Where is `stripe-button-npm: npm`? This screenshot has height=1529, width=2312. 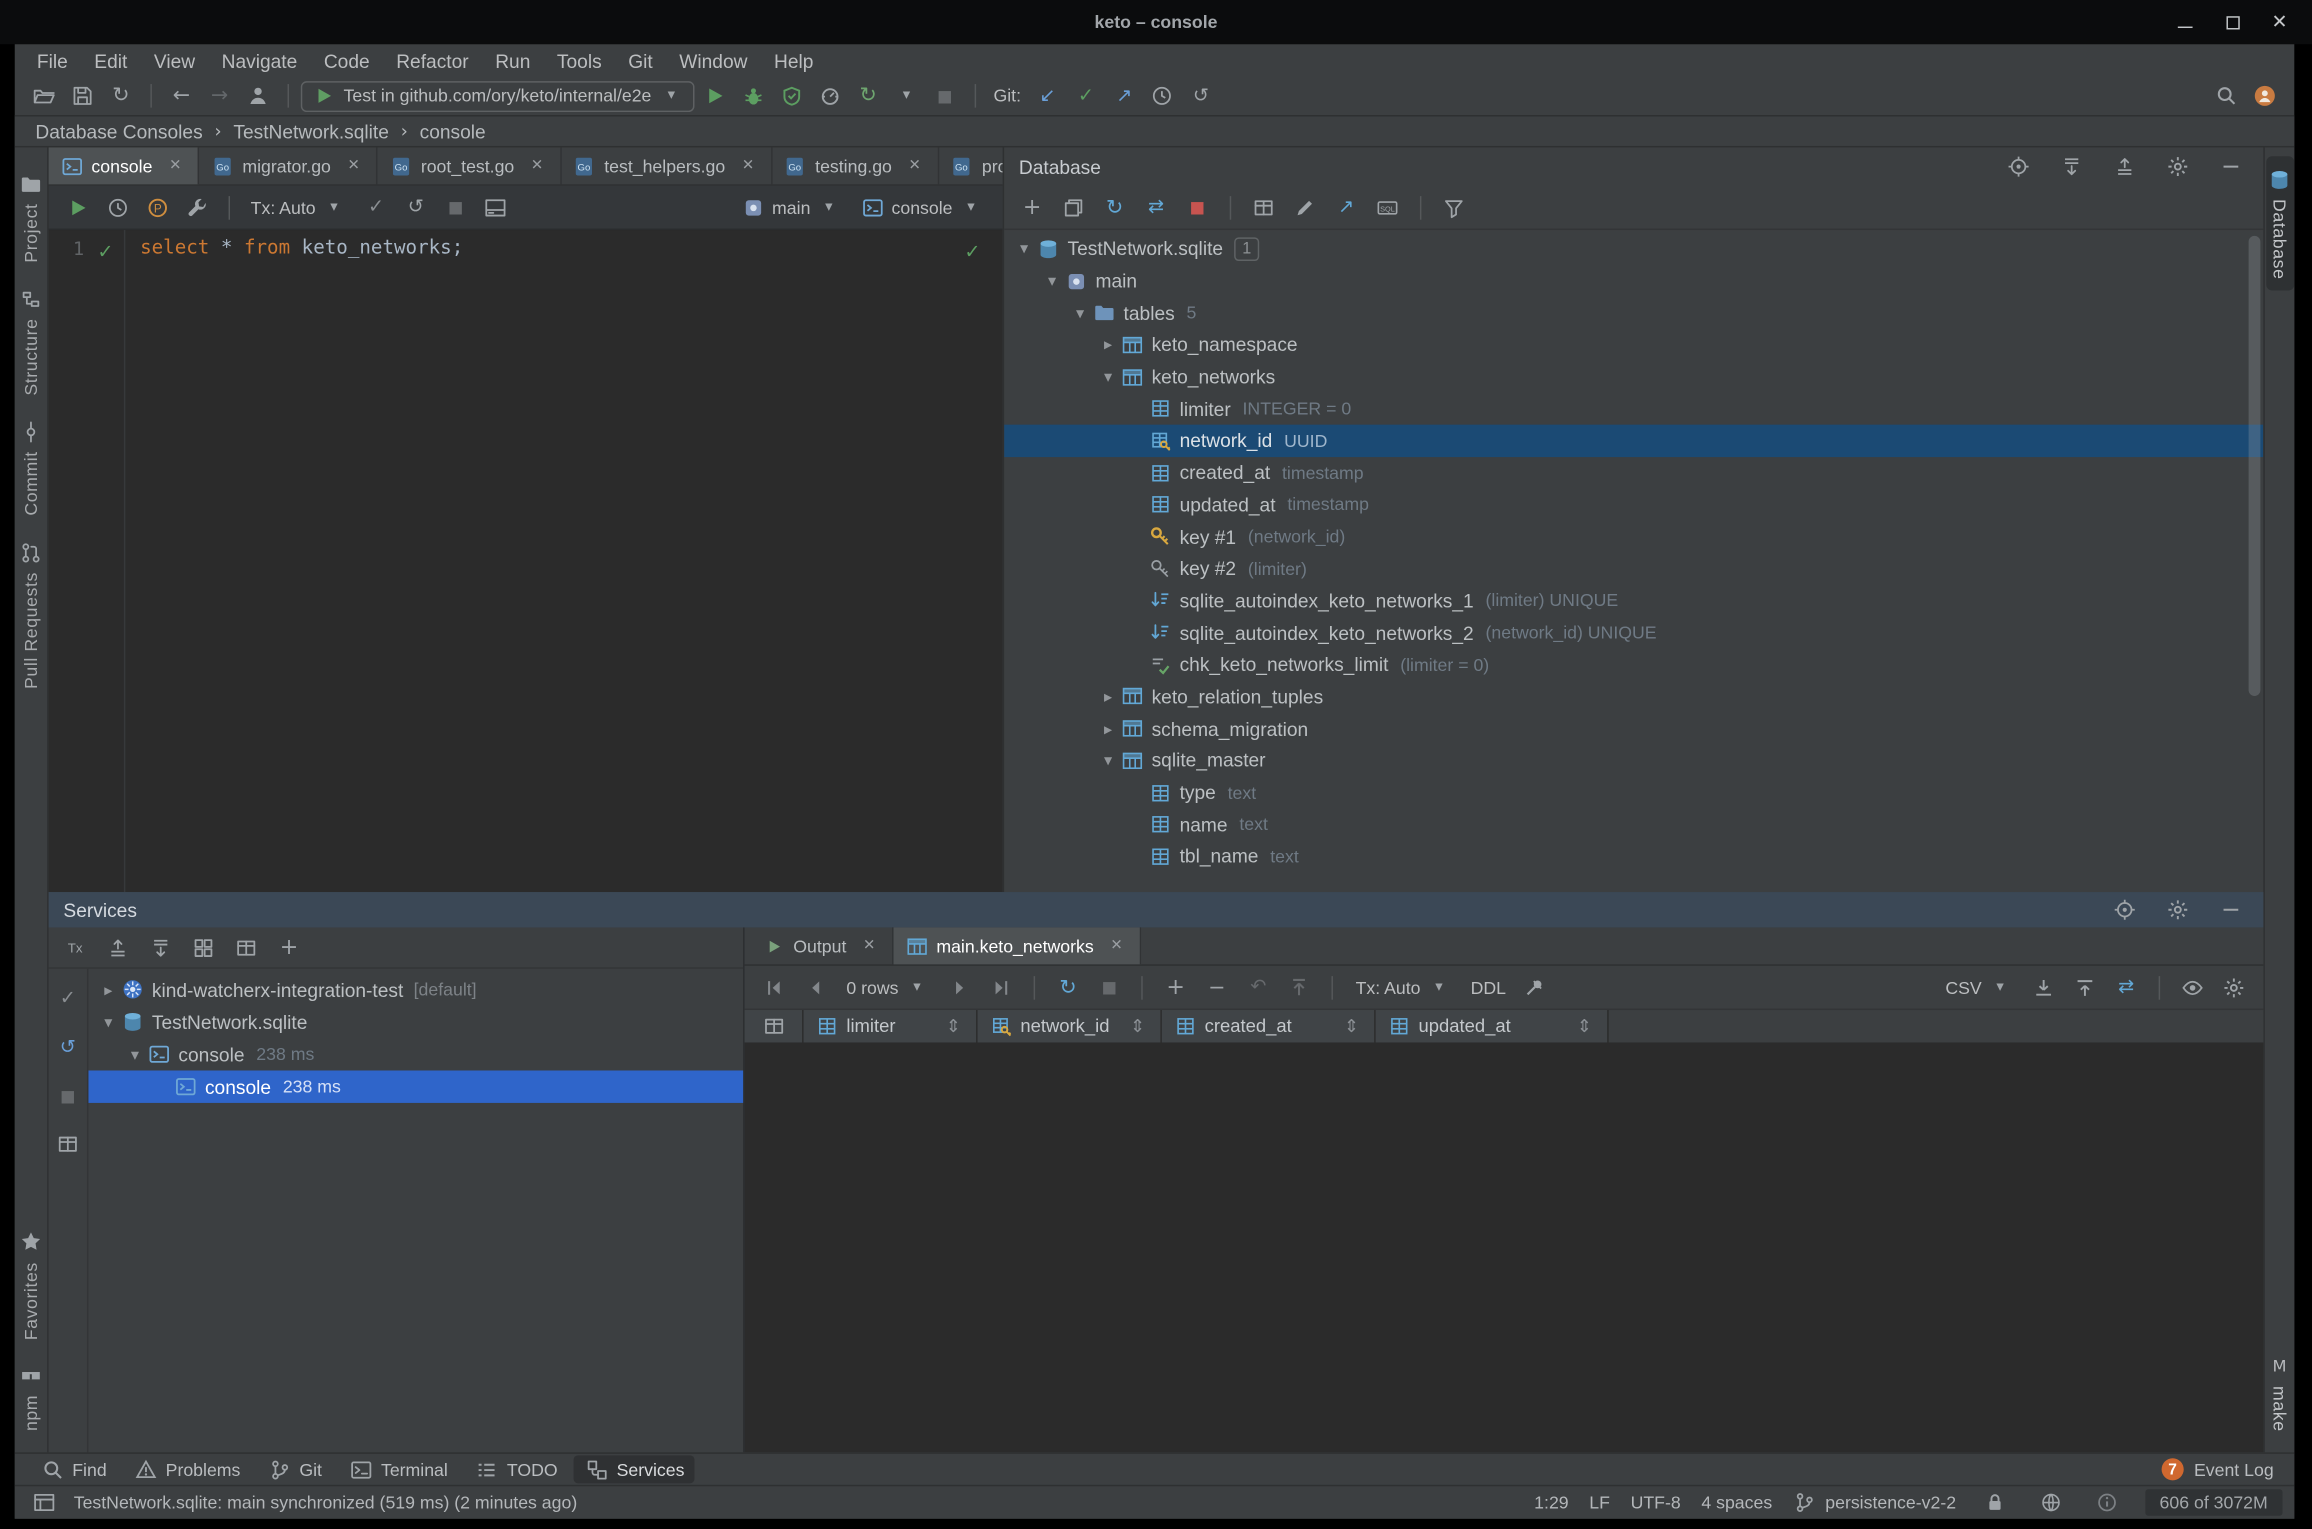
stripe-button-npm: npm is located at coordinates (30, 1397).